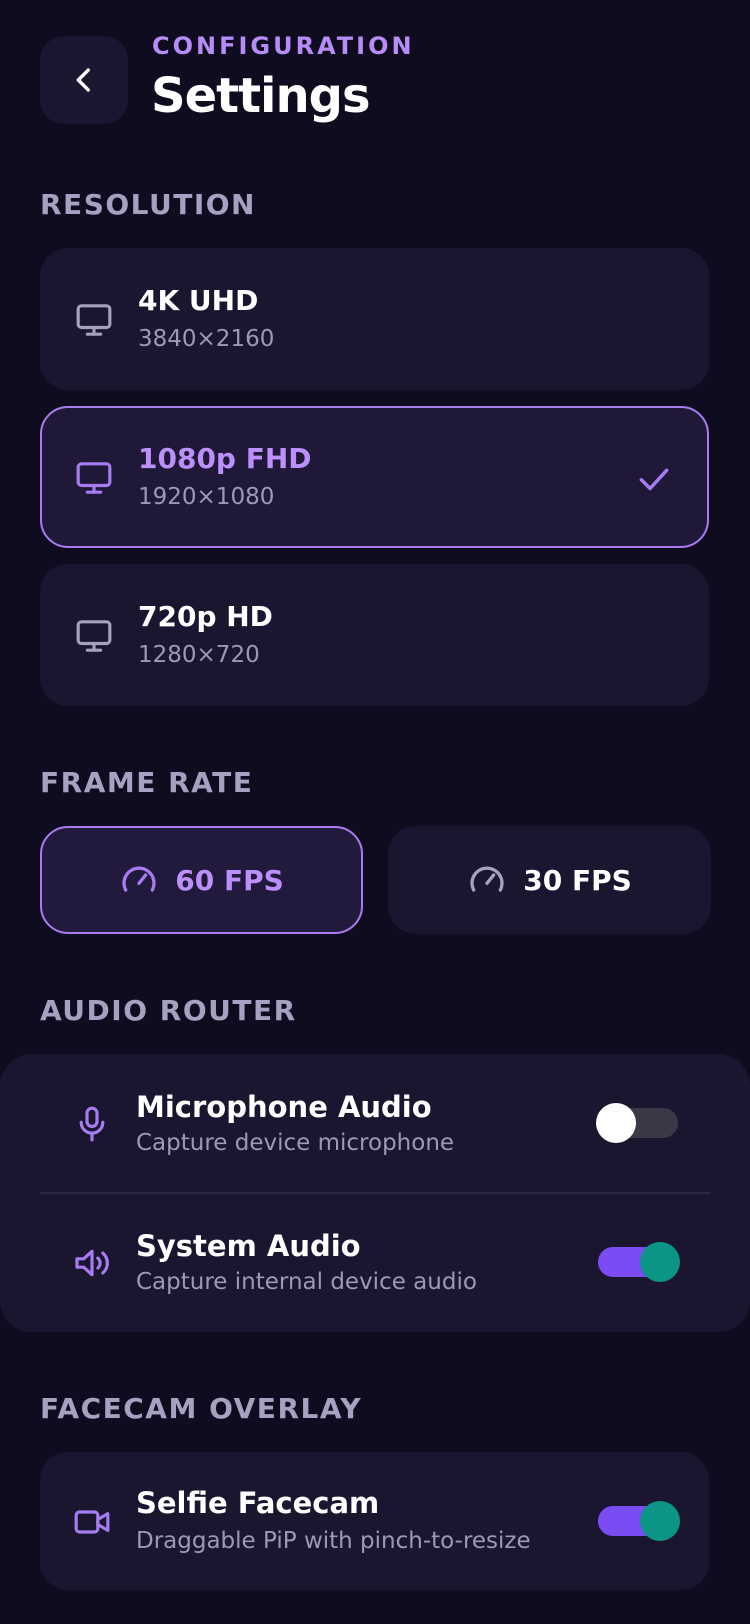  Describe the element at coordinates (229, 880) in the screenshot. I see `fps-label: 60 FPS` at that location.